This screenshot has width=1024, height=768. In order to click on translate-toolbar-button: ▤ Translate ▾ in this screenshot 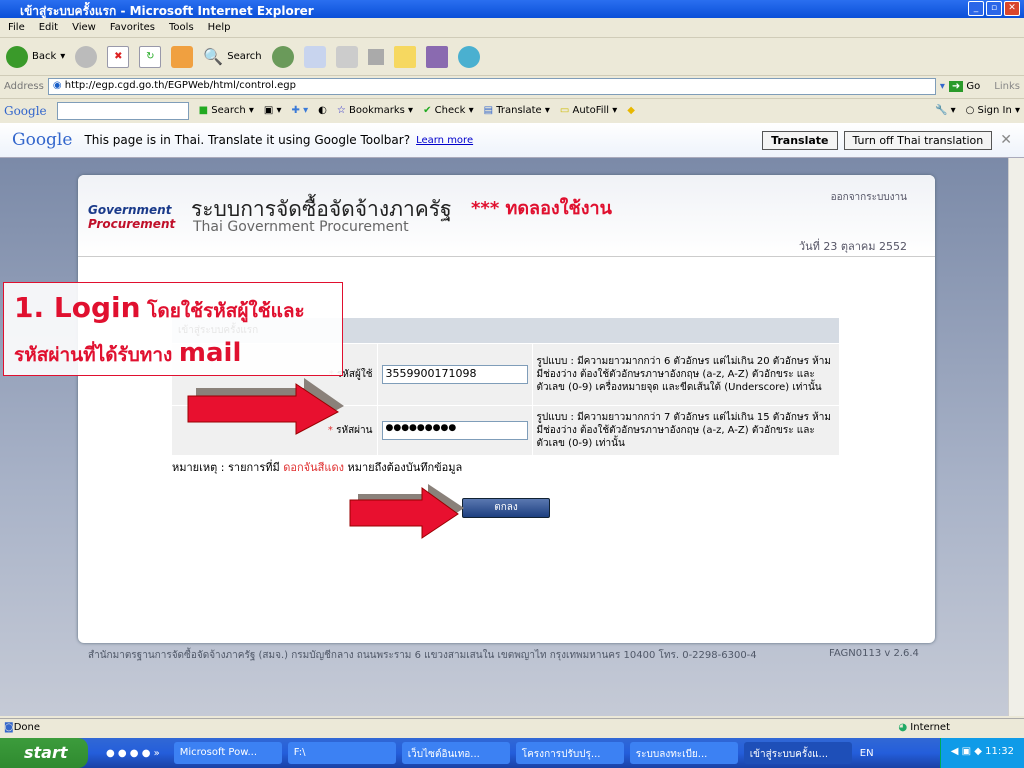, I will do `click(517, 110)`.